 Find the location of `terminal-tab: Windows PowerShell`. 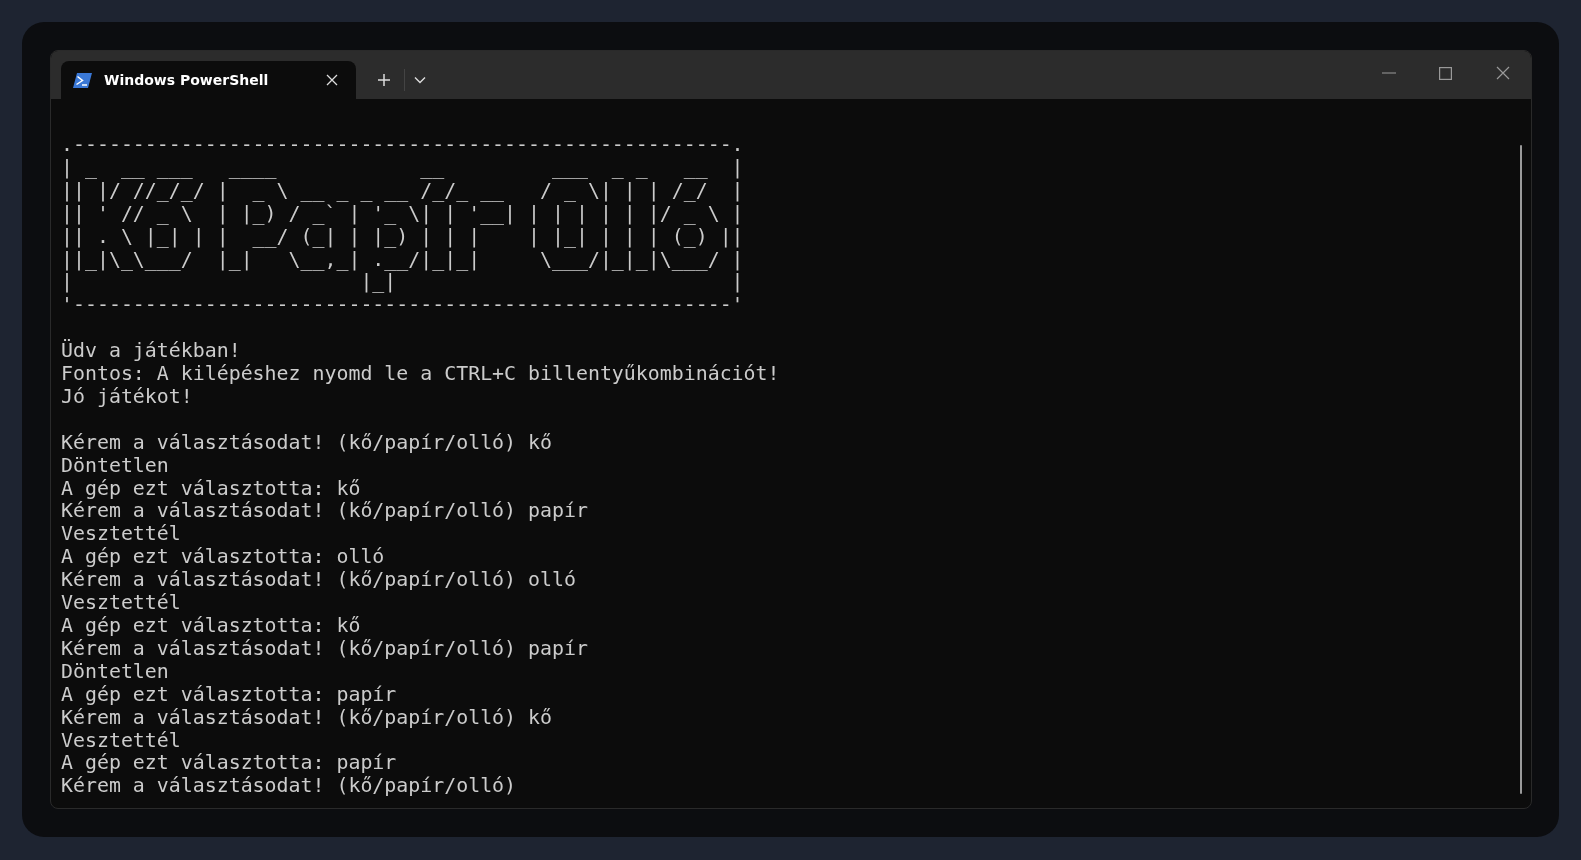

terminal-tab: Windows PowerShell is located at coordinates (208, 80).